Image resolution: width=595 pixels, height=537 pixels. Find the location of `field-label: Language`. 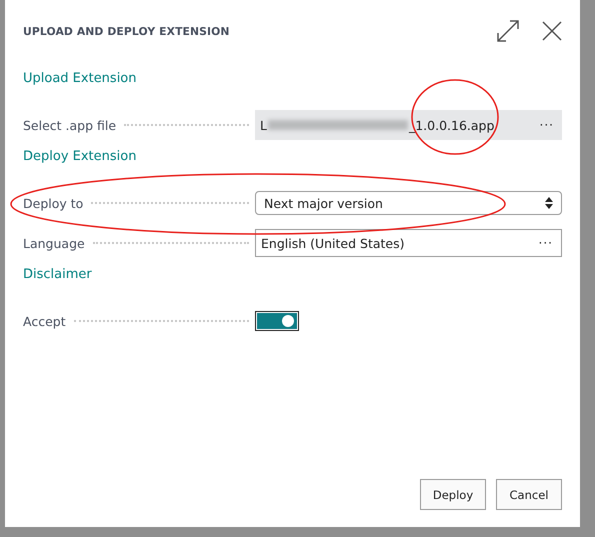

field-label: Language is located at coordinates (54, 243).